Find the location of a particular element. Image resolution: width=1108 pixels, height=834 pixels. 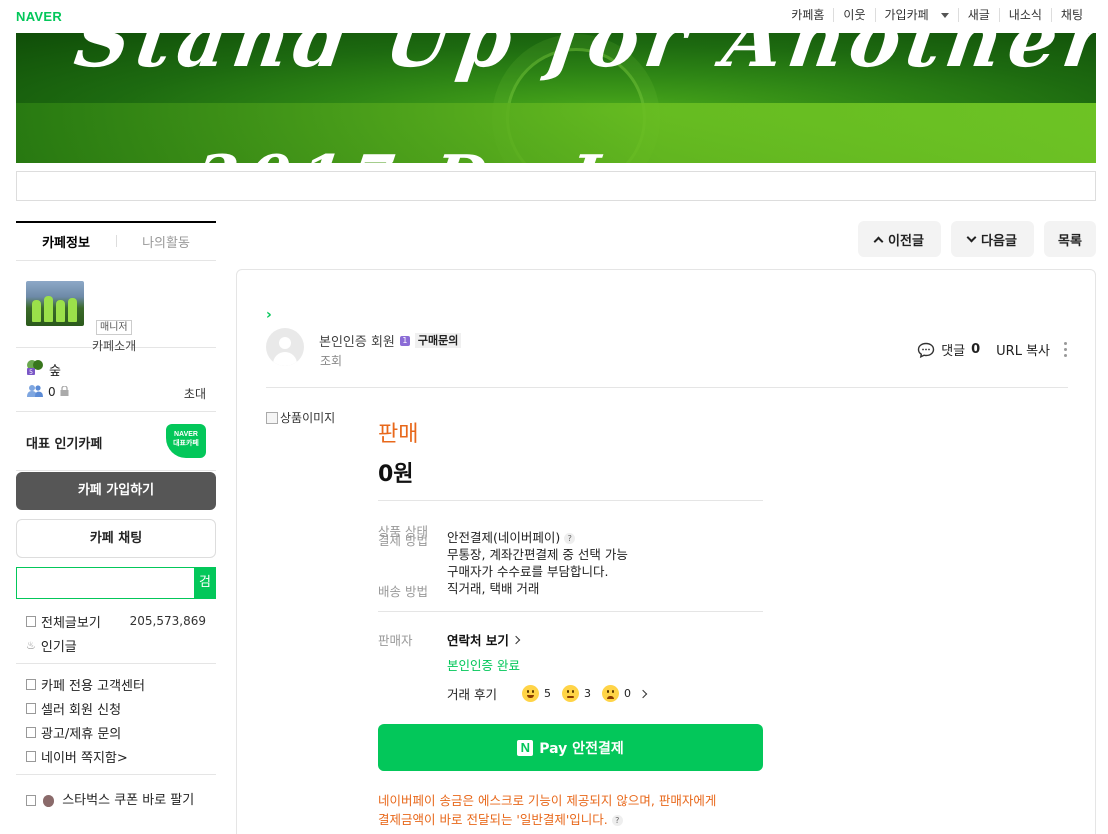

sidebar-tabs: 카페정보 나의활동 is located at coordinates (116, 241).